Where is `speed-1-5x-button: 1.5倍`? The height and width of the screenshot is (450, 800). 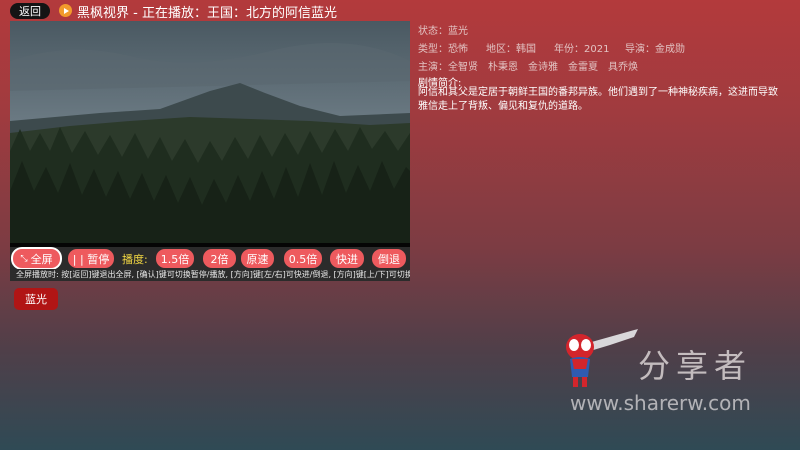 speed-1-5x-button: 1.5倍 is located at coordinates (175, 258).